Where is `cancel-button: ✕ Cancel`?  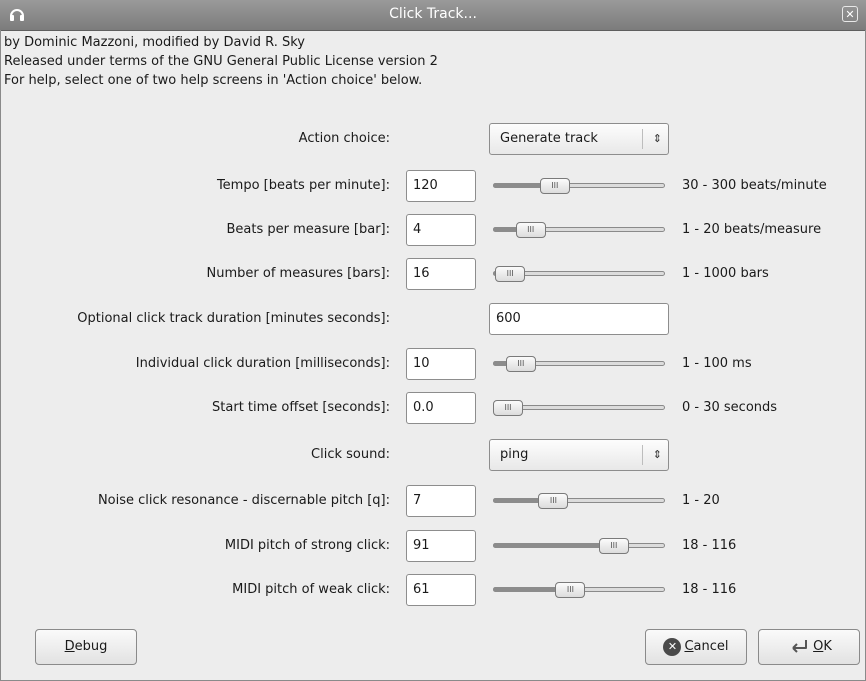
cancel-button: ✕ Cancel is located at coordinates (696, 647).